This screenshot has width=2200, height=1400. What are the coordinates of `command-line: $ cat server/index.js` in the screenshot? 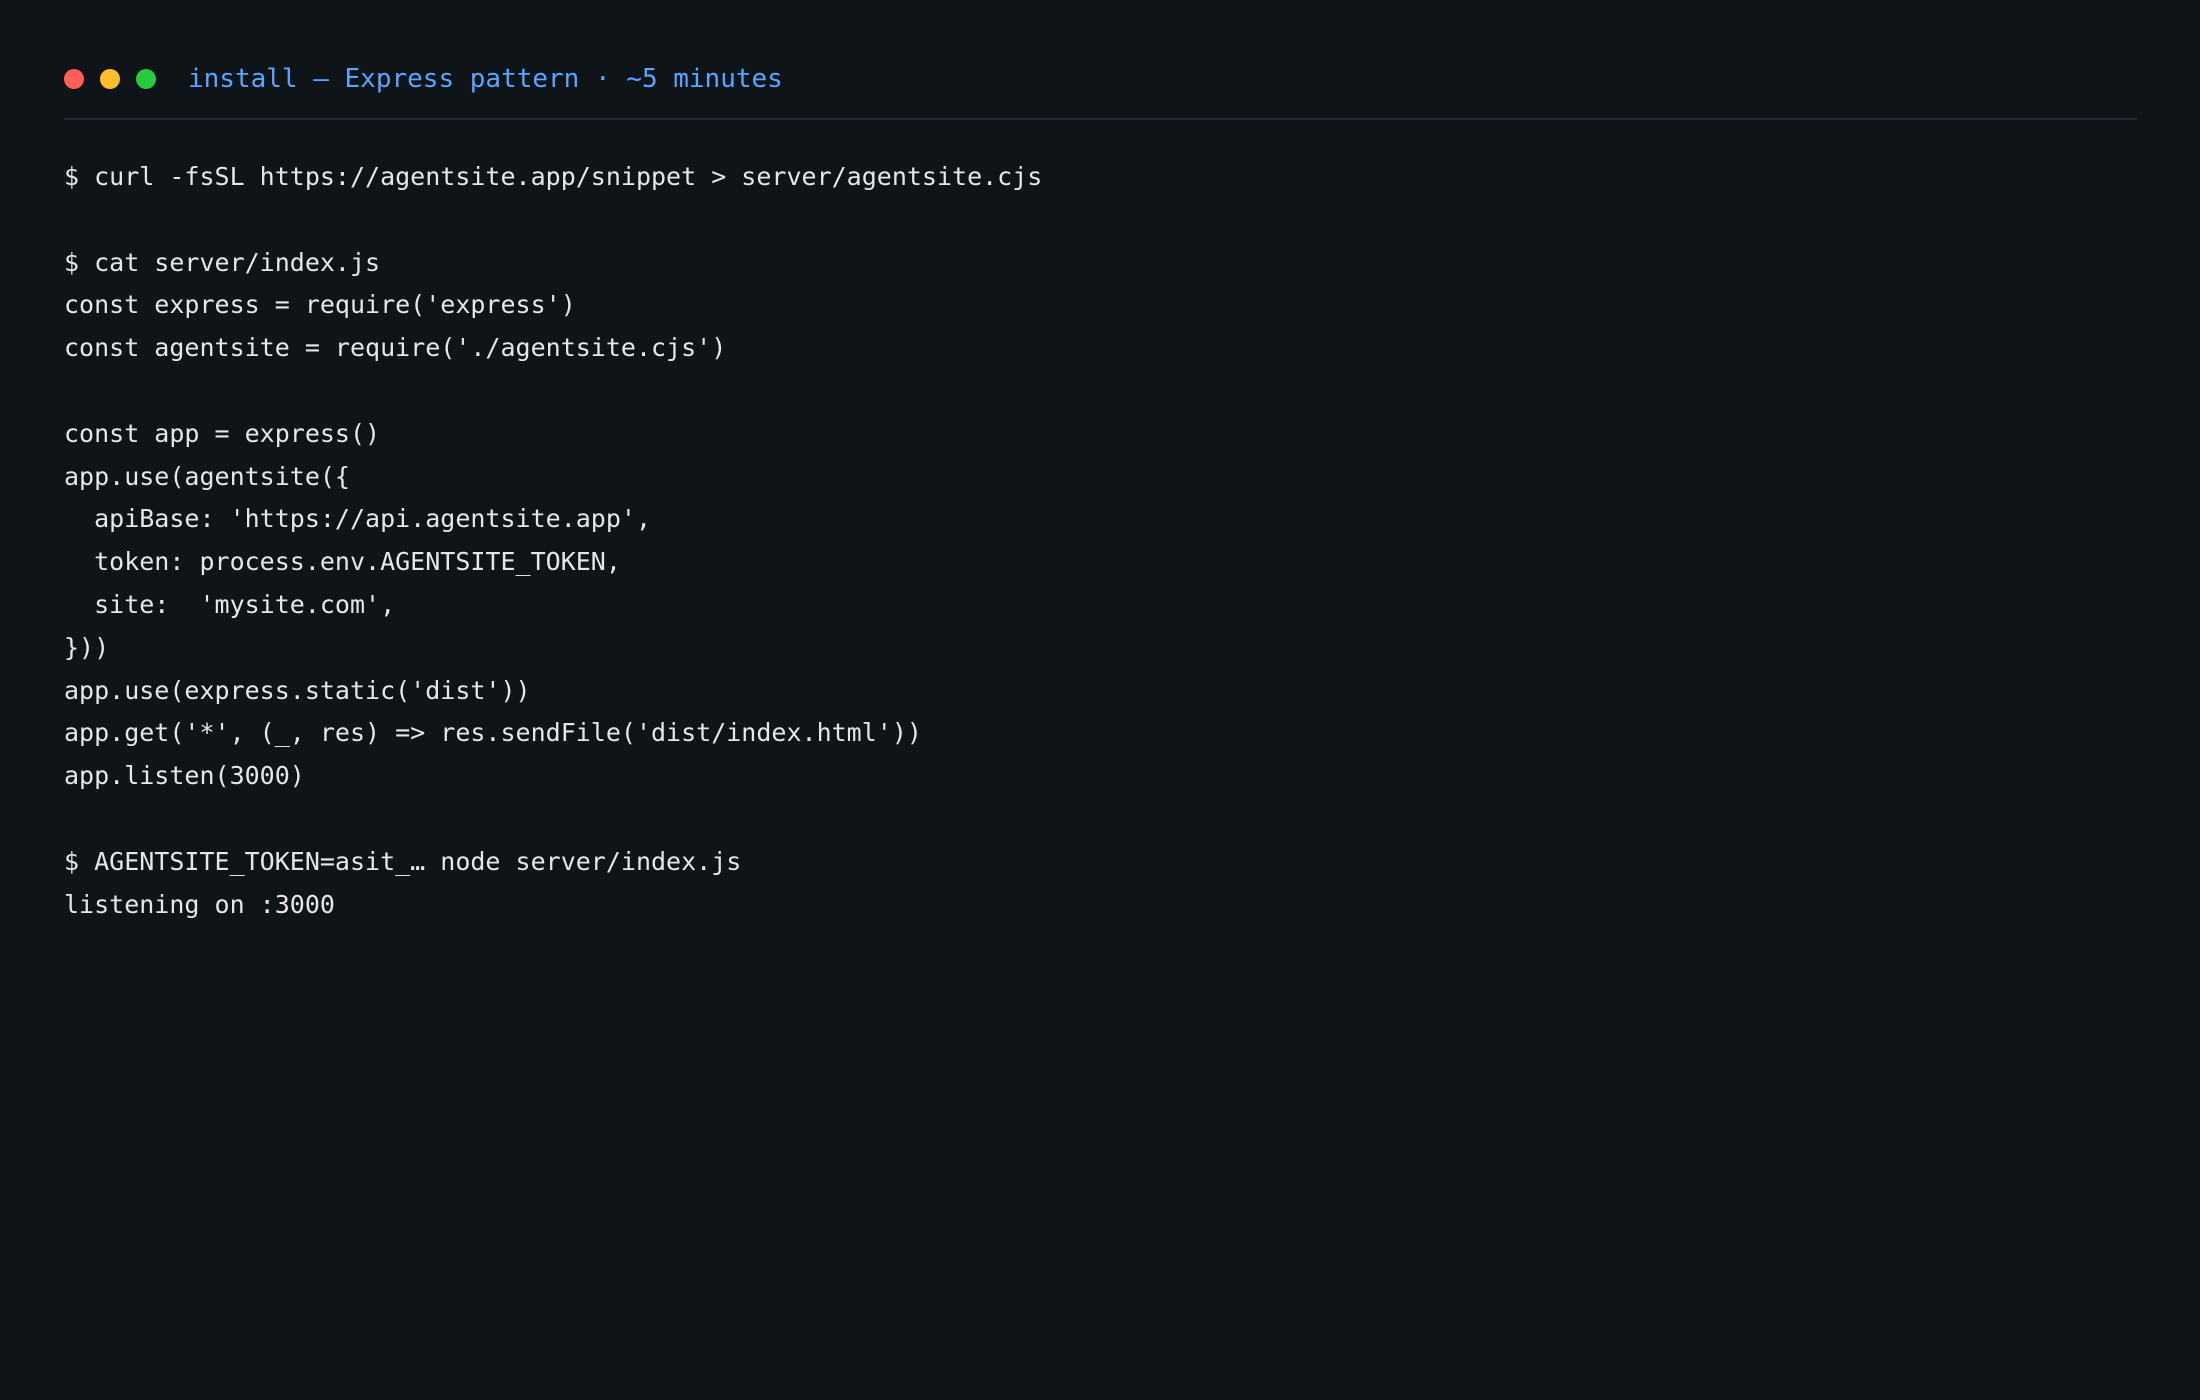 It's located at (222, 262).